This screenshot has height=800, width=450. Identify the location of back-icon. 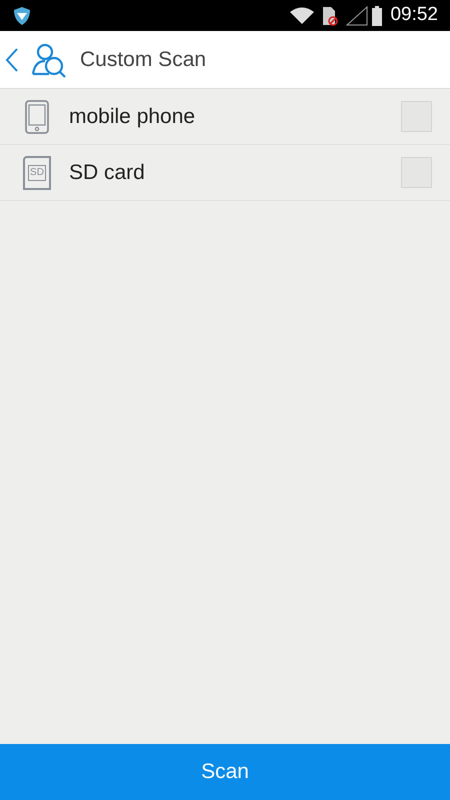
(12, 59).